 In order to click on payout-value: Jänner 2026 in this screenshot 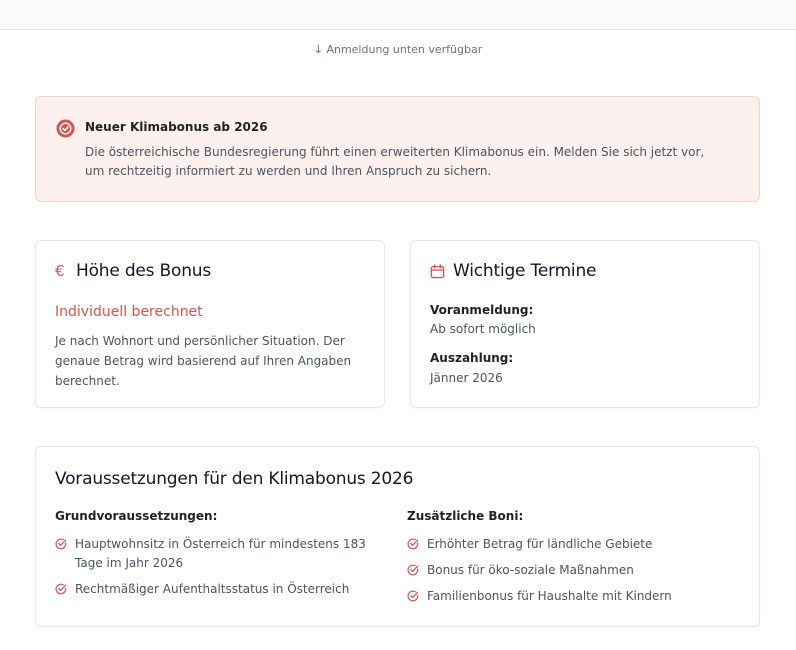, I will do `click(466, 378)`.